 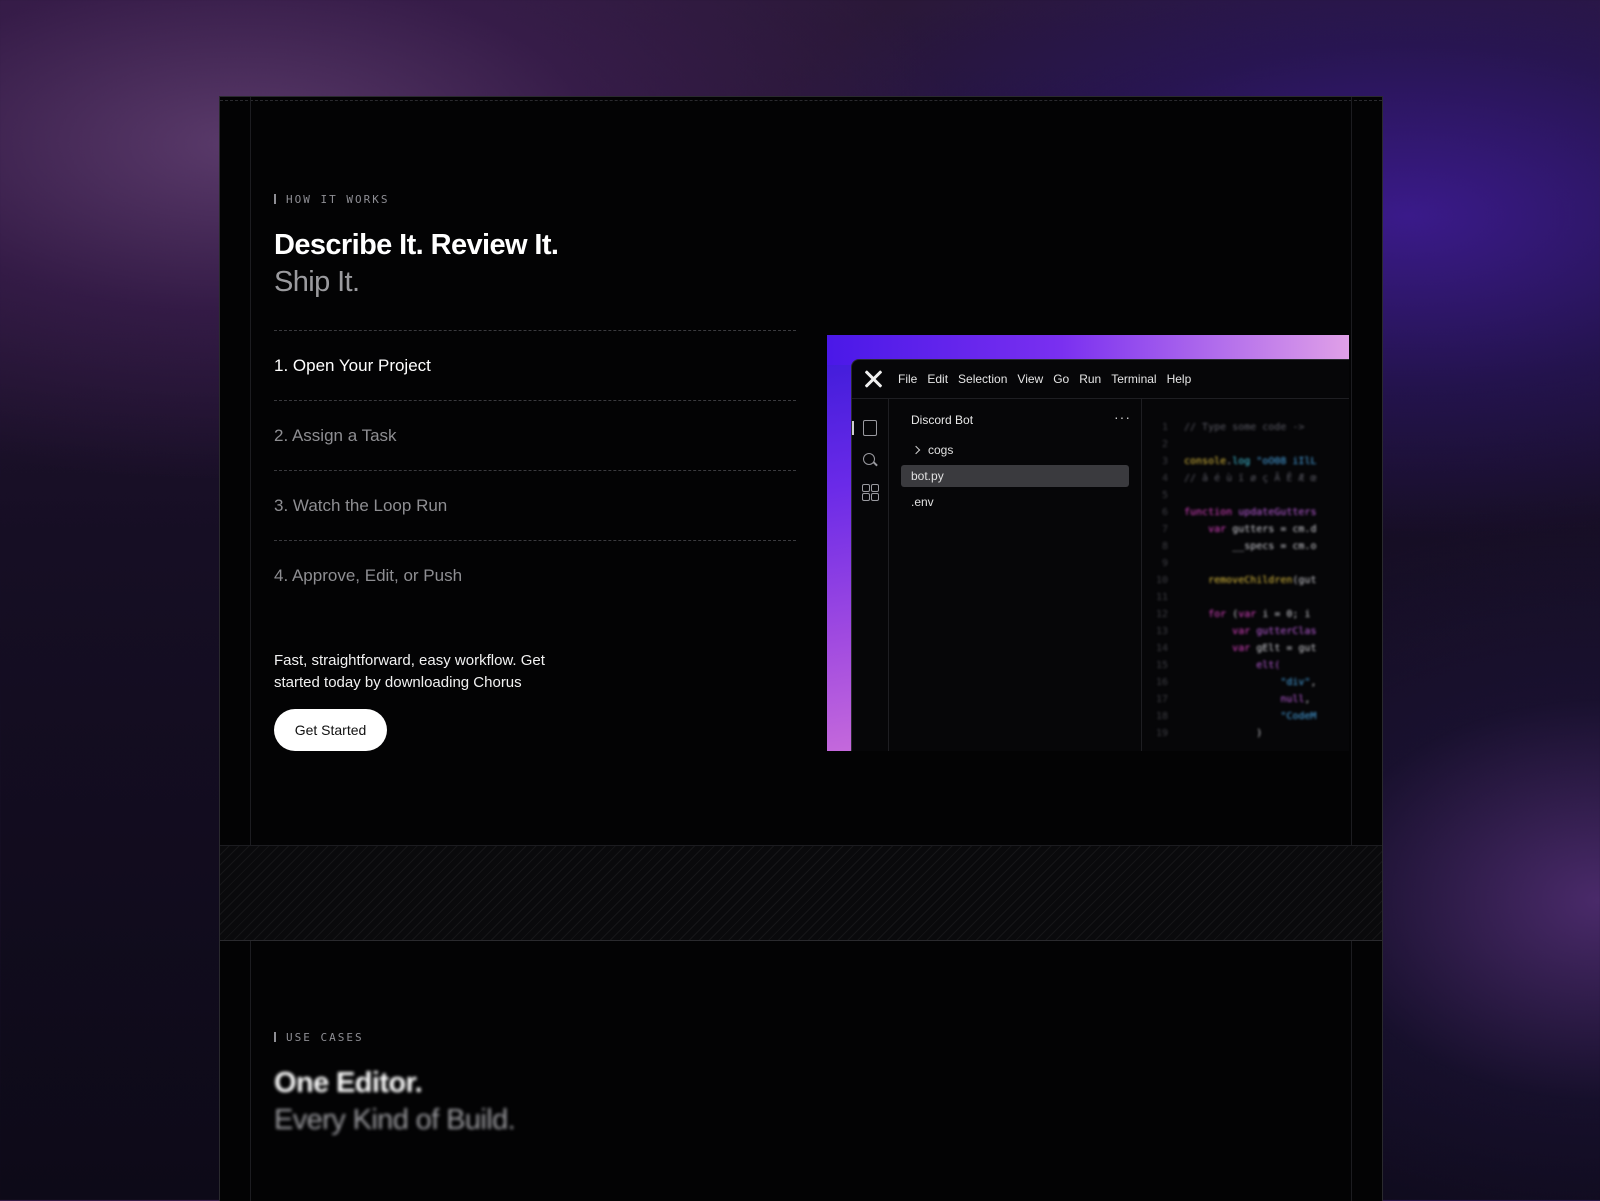 What do you see at coordinates (395, 1102) in the screenshot?
I see `use-cases-headline: One Editor. Every Kind of Build.` at bounding box center [395, 1102].